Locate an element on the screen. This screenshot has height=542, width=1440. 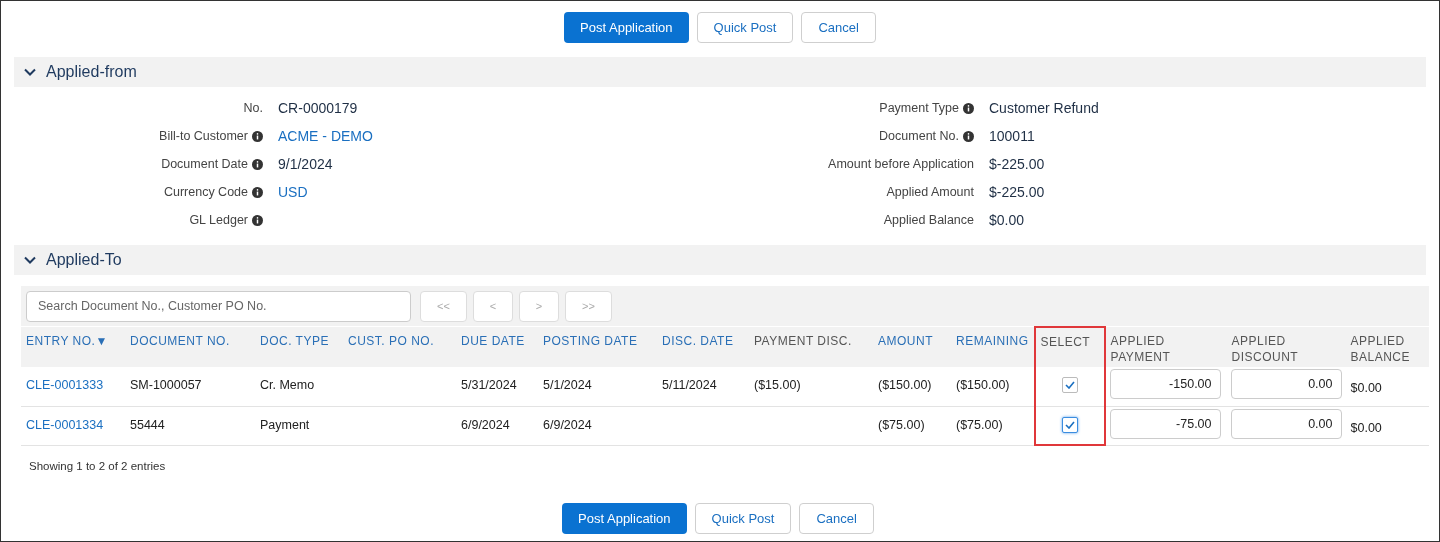
field-label: Applied Balance is located at coordinates (928, 220).